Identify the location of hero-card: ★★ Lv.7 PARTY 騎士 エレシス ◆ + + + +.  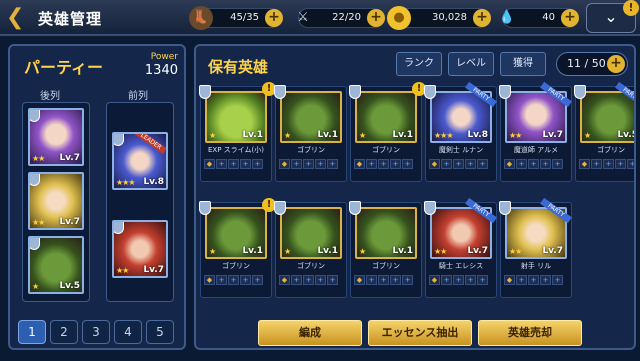
(460, 247).